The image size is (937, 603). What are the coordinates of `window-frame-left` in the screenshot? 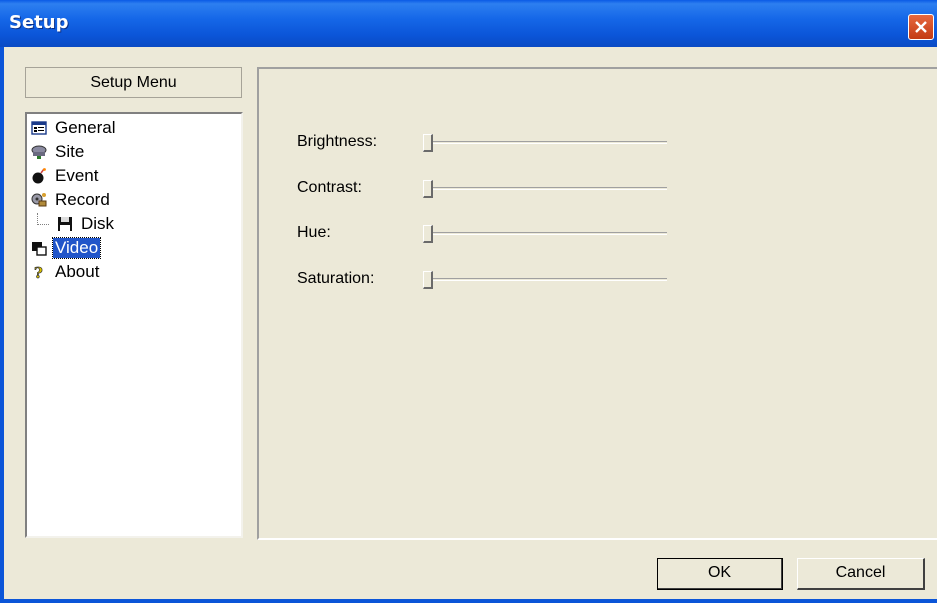 It's located at (2, 325).